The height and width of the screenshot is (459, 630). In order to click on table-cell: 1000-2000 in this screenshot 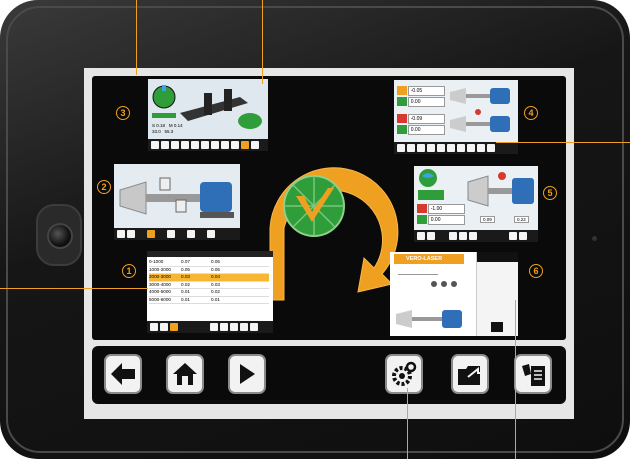, I will do `click(160, 269)`.